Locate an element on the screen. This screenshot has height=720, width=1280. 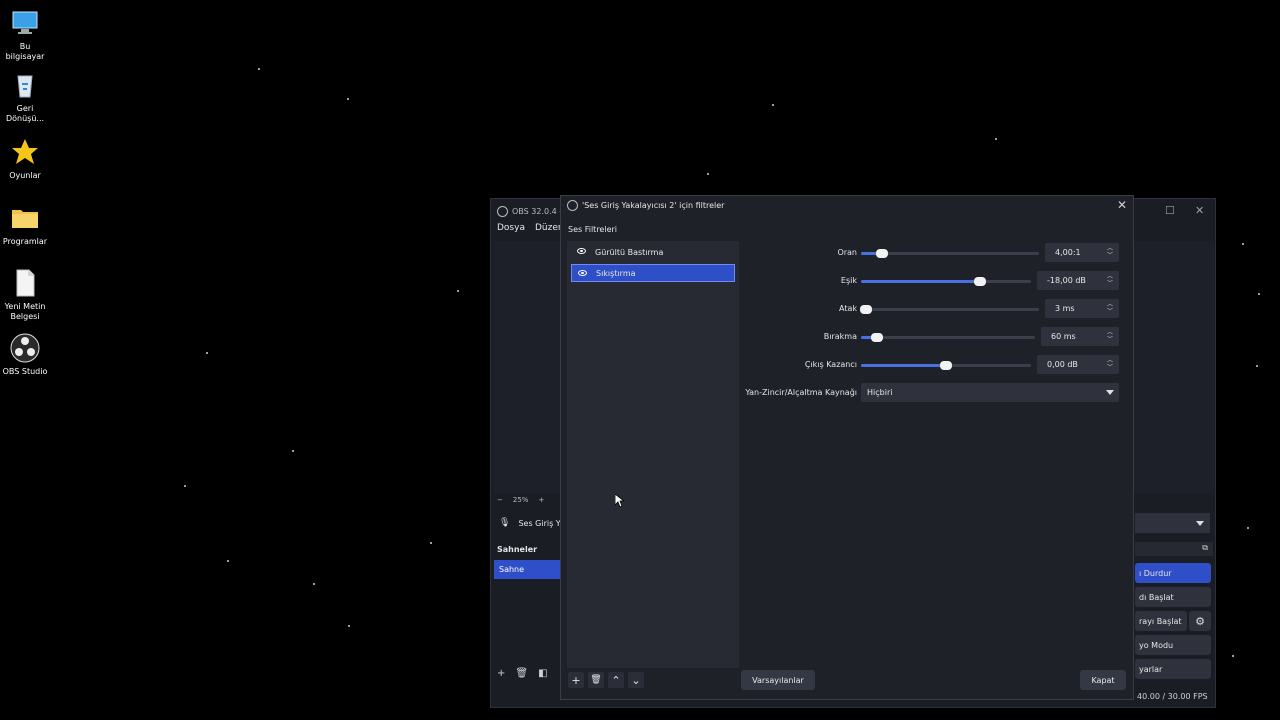
add-filter-button: + is located at coordinates (576, 680).